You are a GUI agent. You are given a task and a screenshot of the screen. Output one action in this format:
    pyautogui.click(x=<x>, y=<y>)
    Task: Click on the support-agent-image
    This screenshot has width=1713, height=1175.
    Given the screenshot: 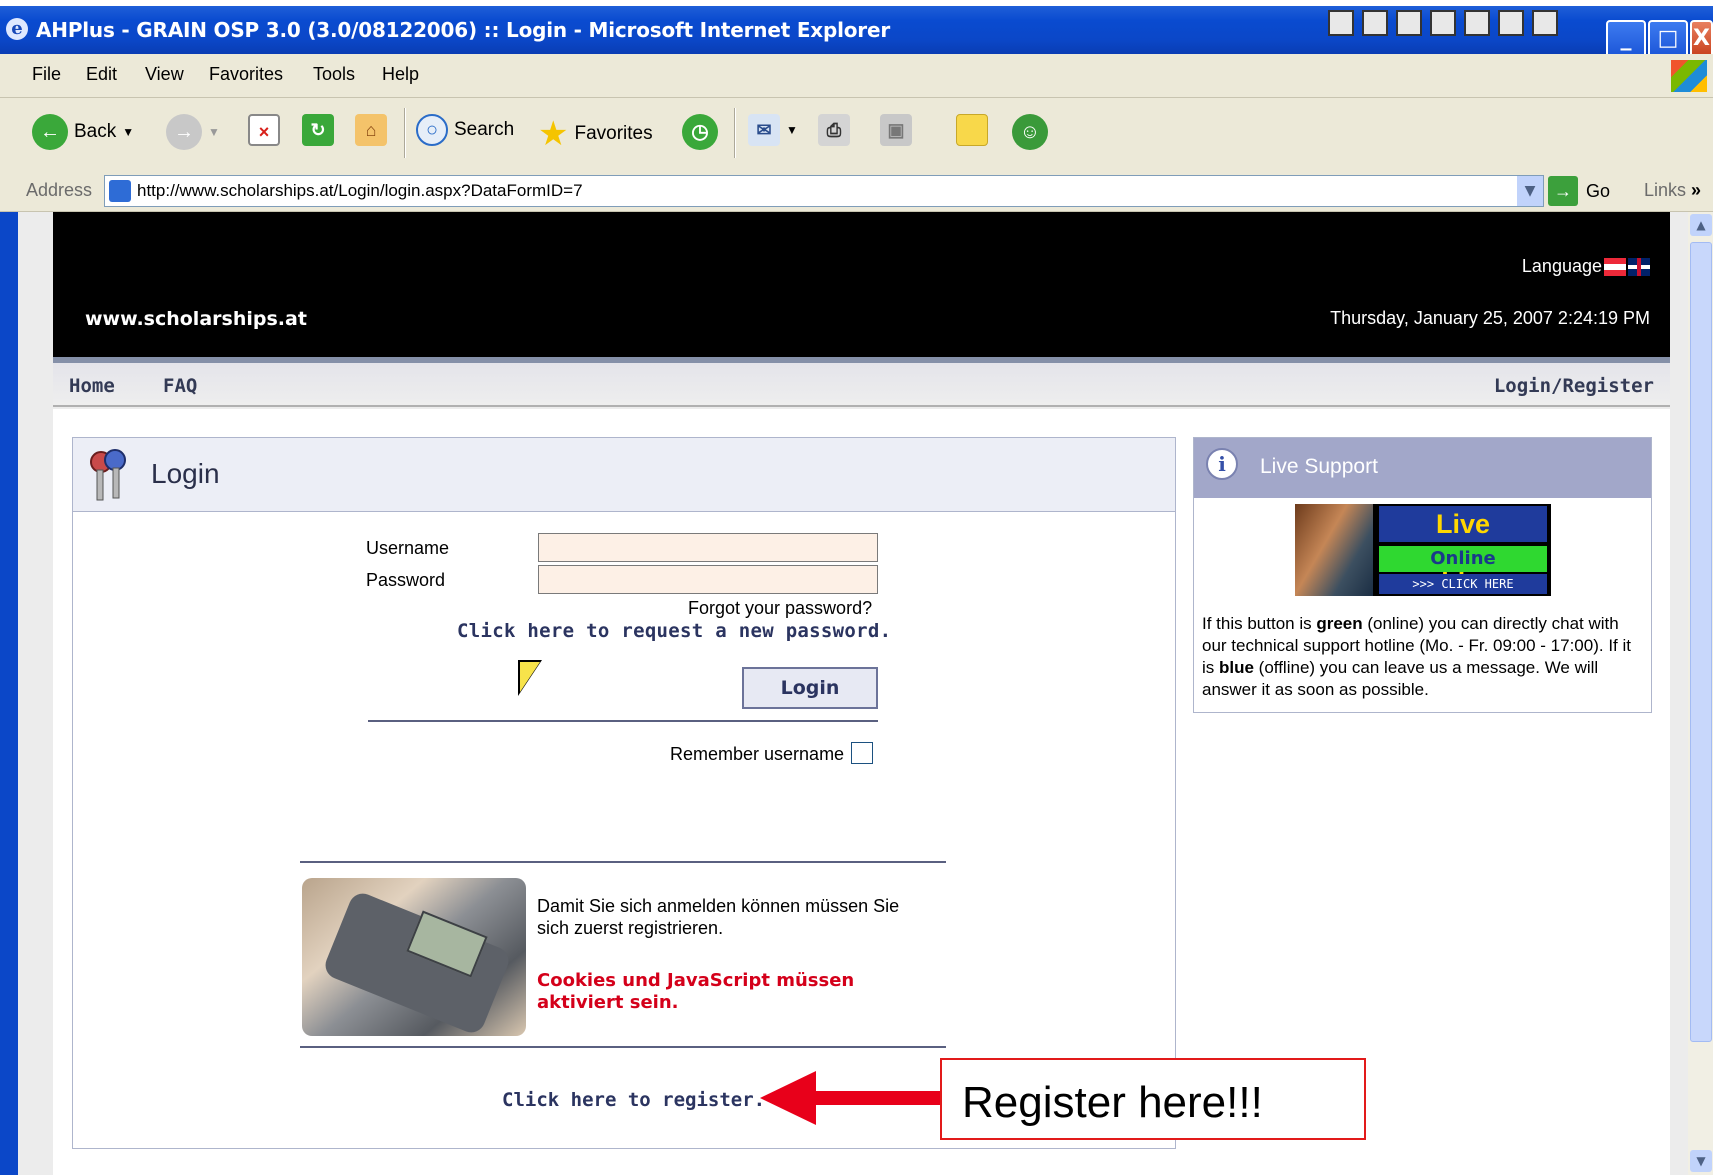 What is the action you would take?
    pyautogui.click(x=1334, y=550)
    